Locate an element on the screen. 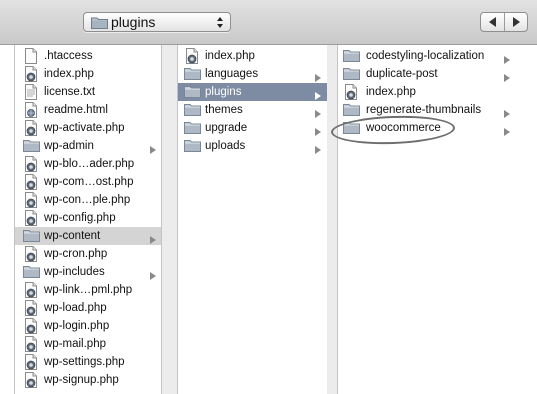  list-item-wp-con-ple-php: wp-con…ple.php is located at coordinates (88, 200).